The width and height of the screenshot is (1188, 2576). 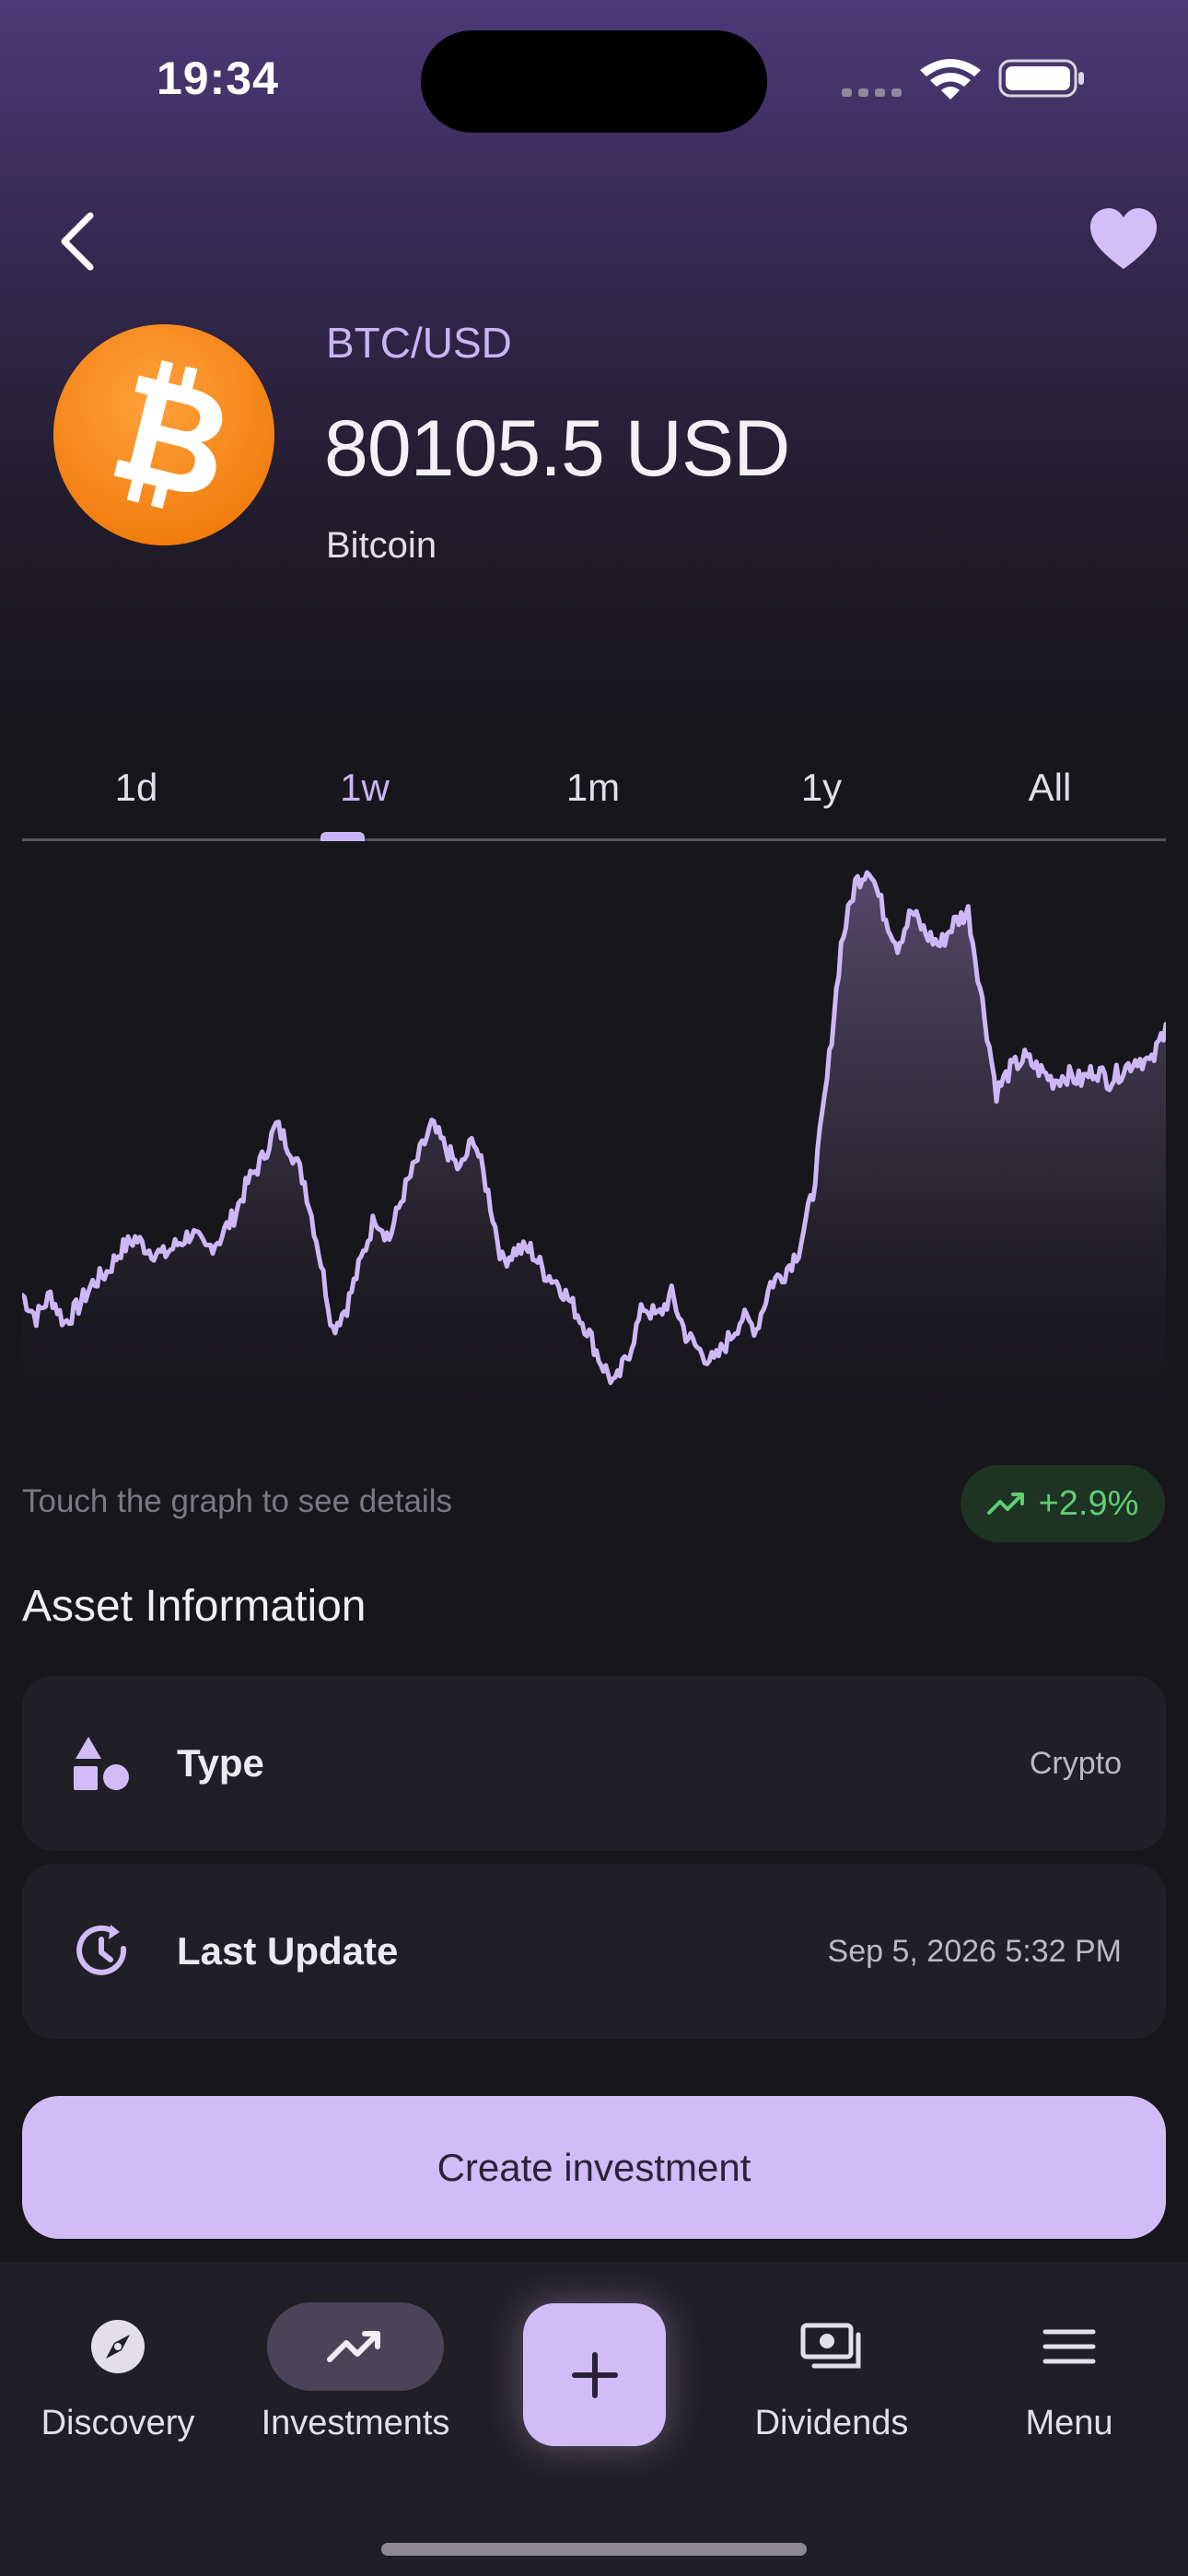 What do you see at coordinates (821, 787) in the screenshot?
I see `tab-1y: 1y` at bounding box center [821, 787].